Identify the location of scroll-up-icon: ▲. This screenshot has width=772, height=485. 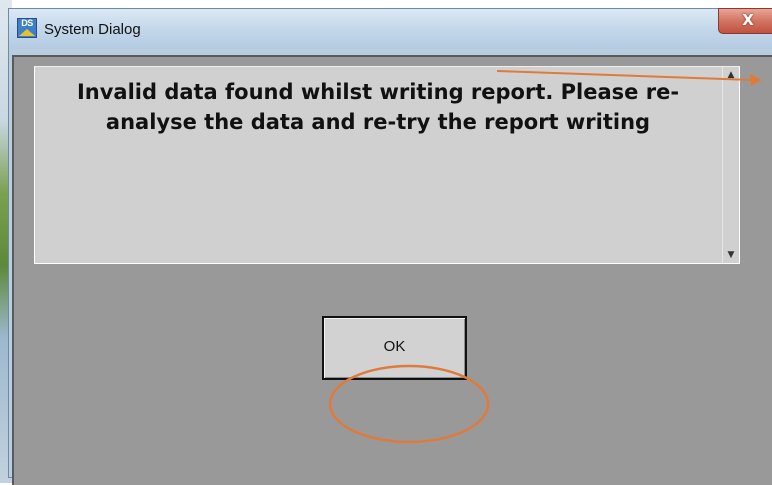
(731, 75).